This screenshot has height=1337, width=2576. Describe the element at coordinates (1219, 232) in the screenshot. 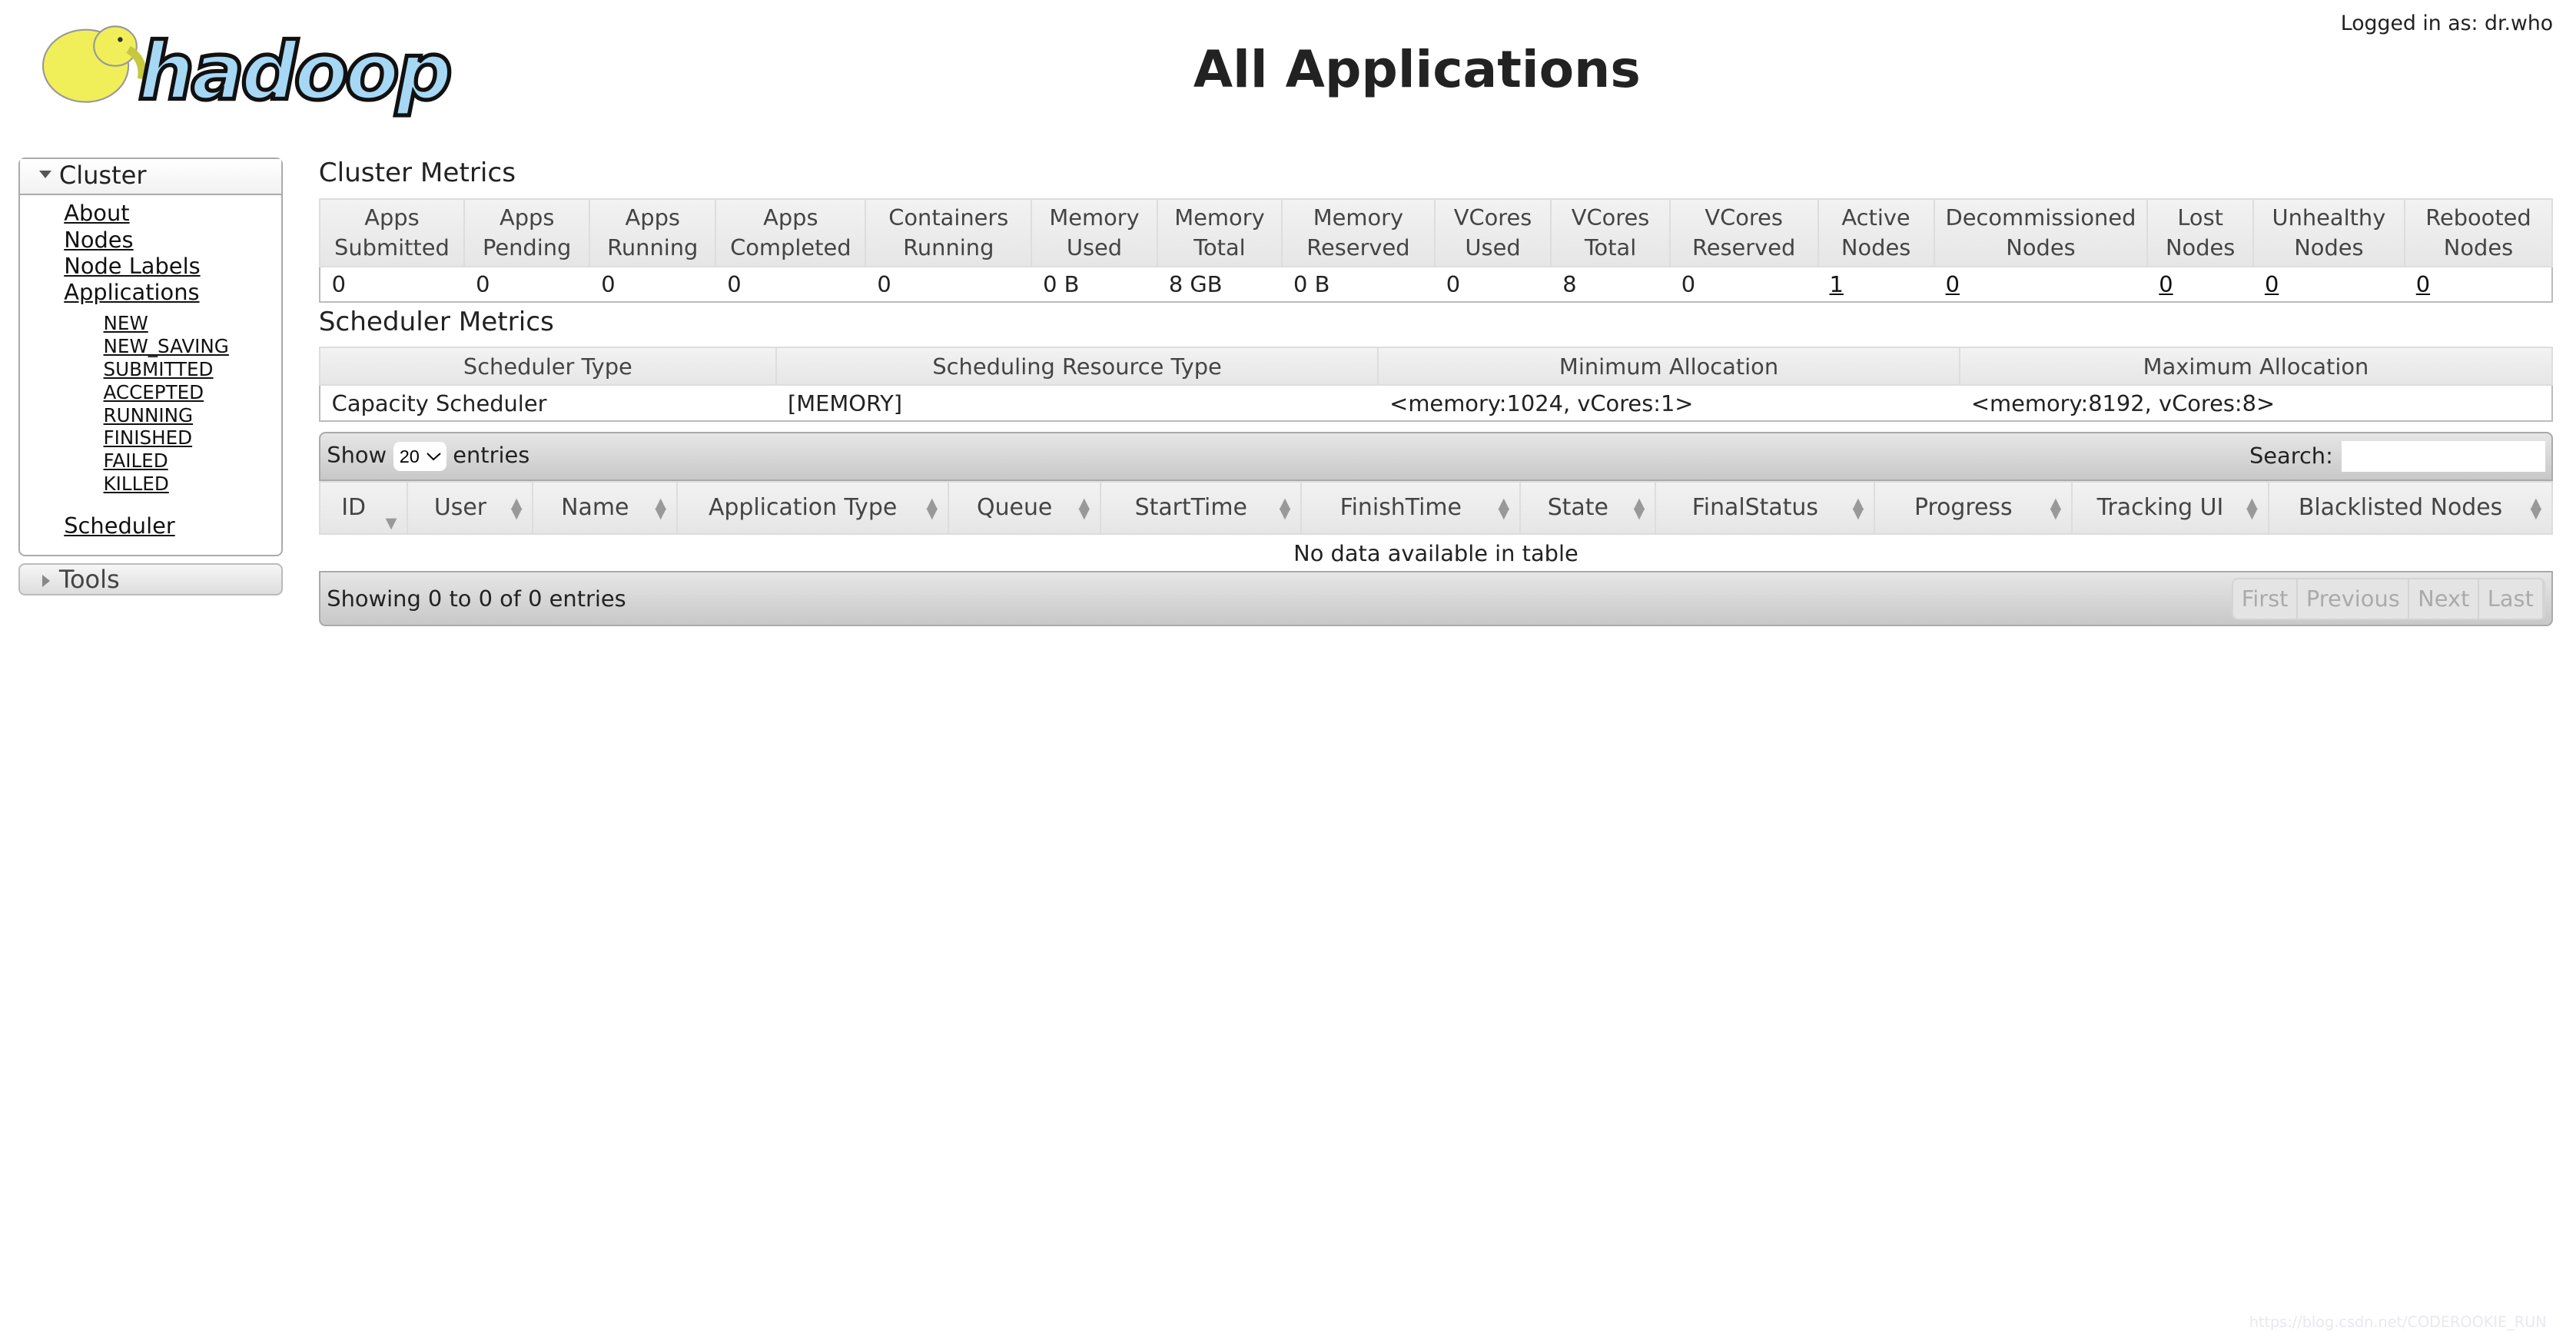

I see `metric-header: Memory Total` at that location.